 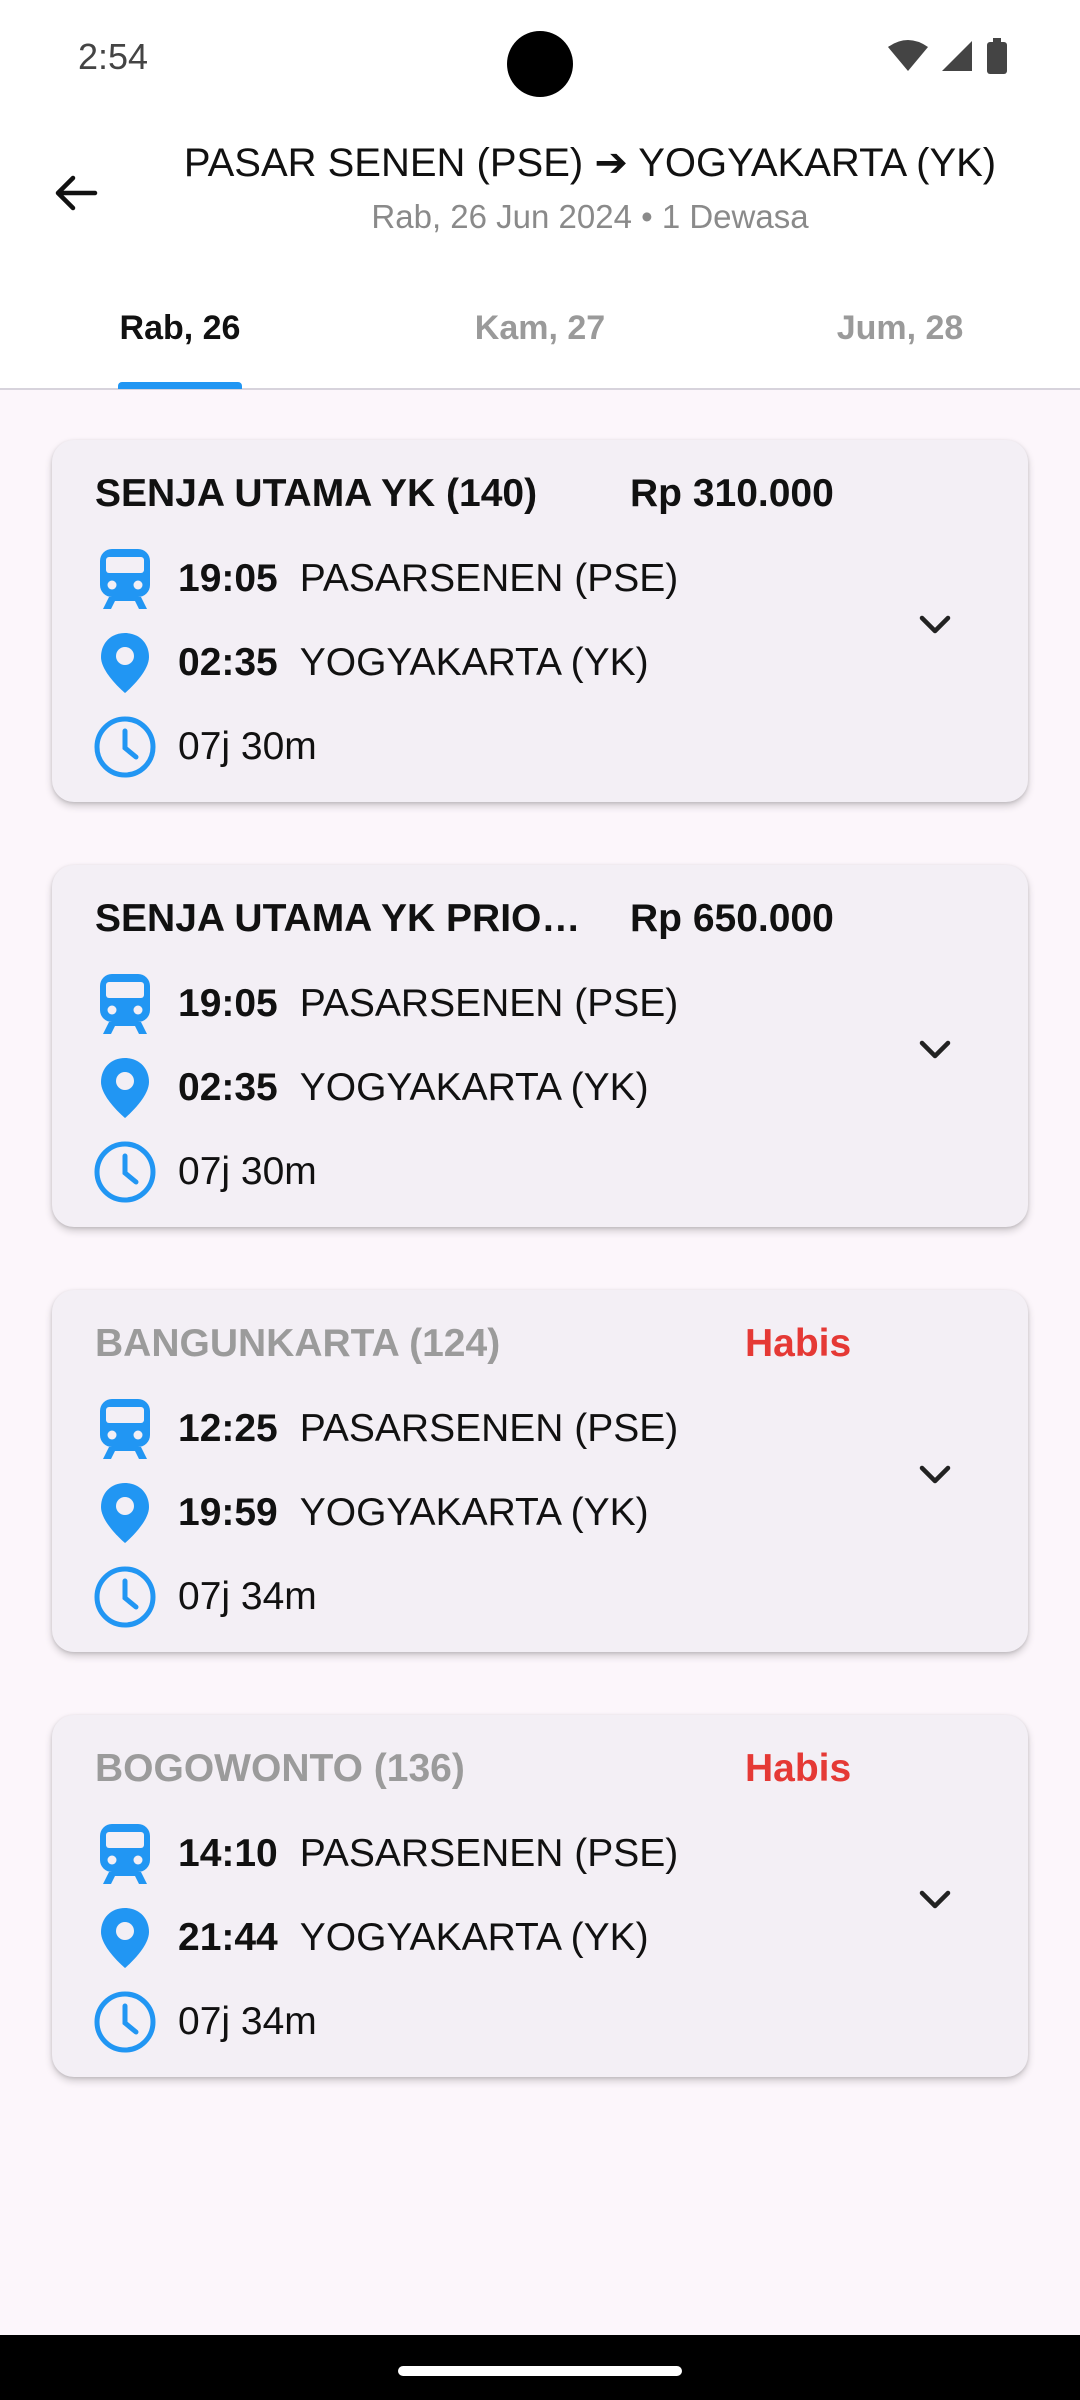 I want to click on home-gesture-handle, so click(x=540, y=2371).